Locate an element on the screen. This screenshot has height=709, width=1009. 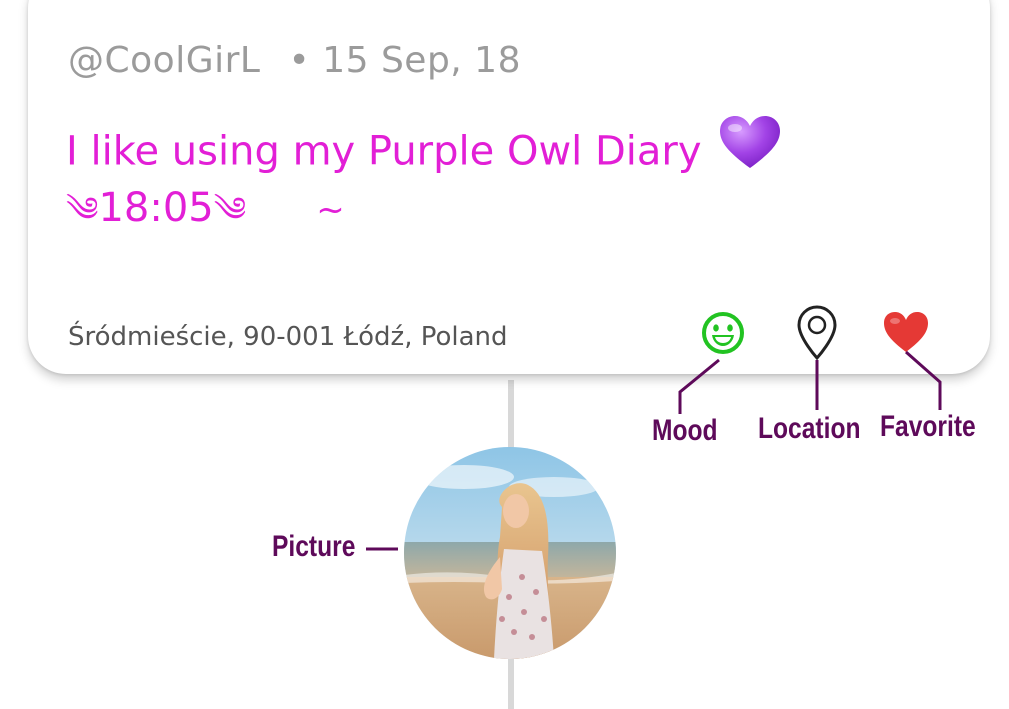
picture-label: Picture is located at coordinates (314, 546).